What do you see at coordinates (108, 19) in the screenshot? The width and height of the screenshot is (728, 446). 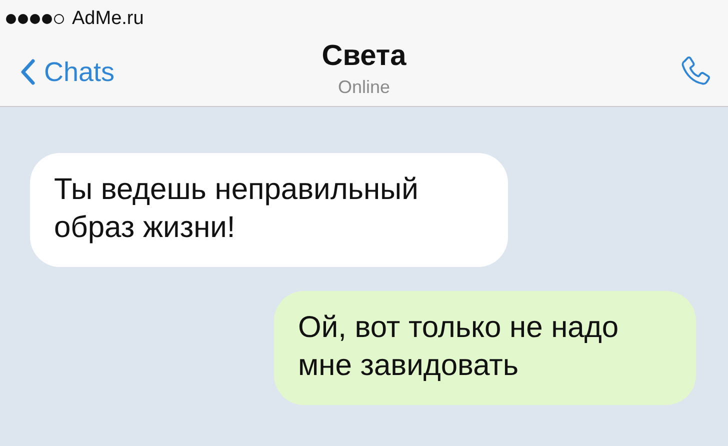 I see `carrier-name: AdMe.ru` at bounding box center [108, 19].